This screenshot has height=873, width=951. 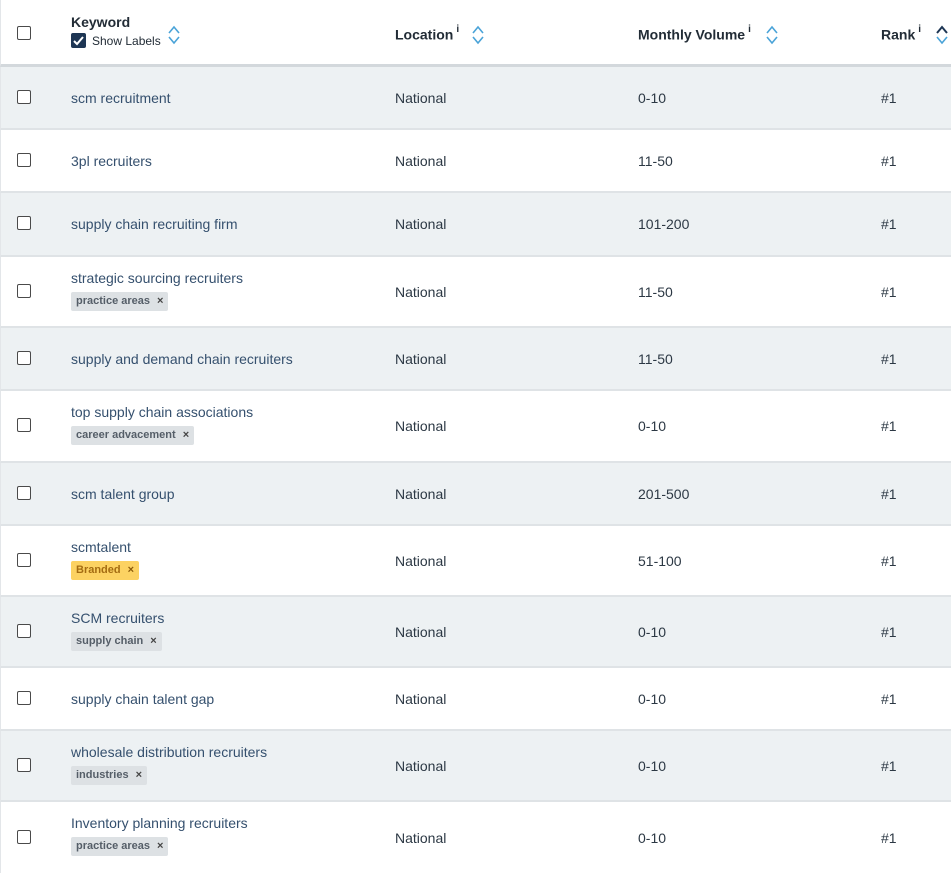 What do you see at coordinates (121, 98) in the screenshot?
I see `keyword-link: scm recruitment` at bounding box center [121, 98].